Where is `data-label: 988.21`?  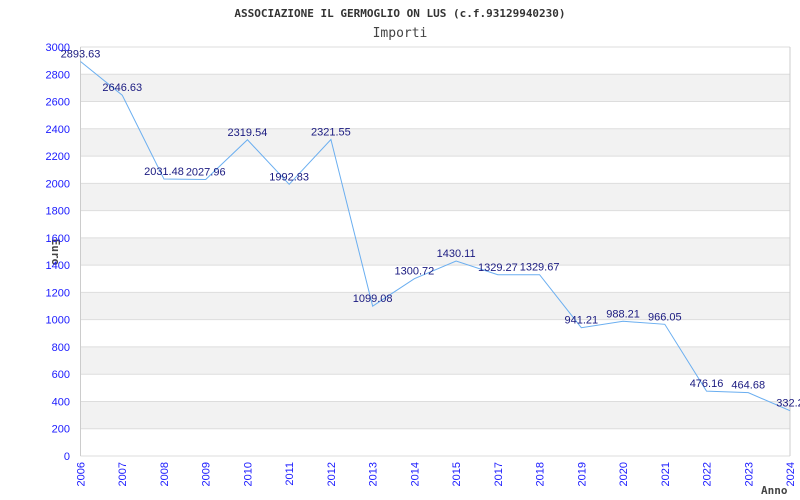
data-label: 988.21 is located at coordinates (623, 314).